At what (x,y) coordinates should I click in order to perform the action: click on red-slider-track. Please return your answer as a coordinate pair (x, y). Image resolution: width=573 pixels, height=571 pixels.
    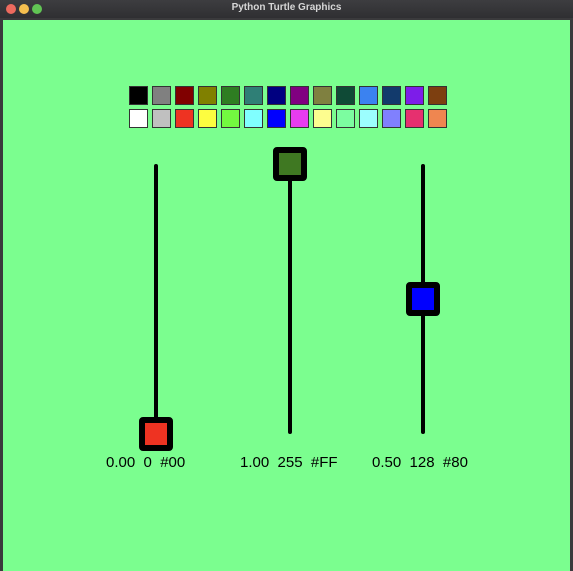
    Looking at the image, I should click on (156, 299).